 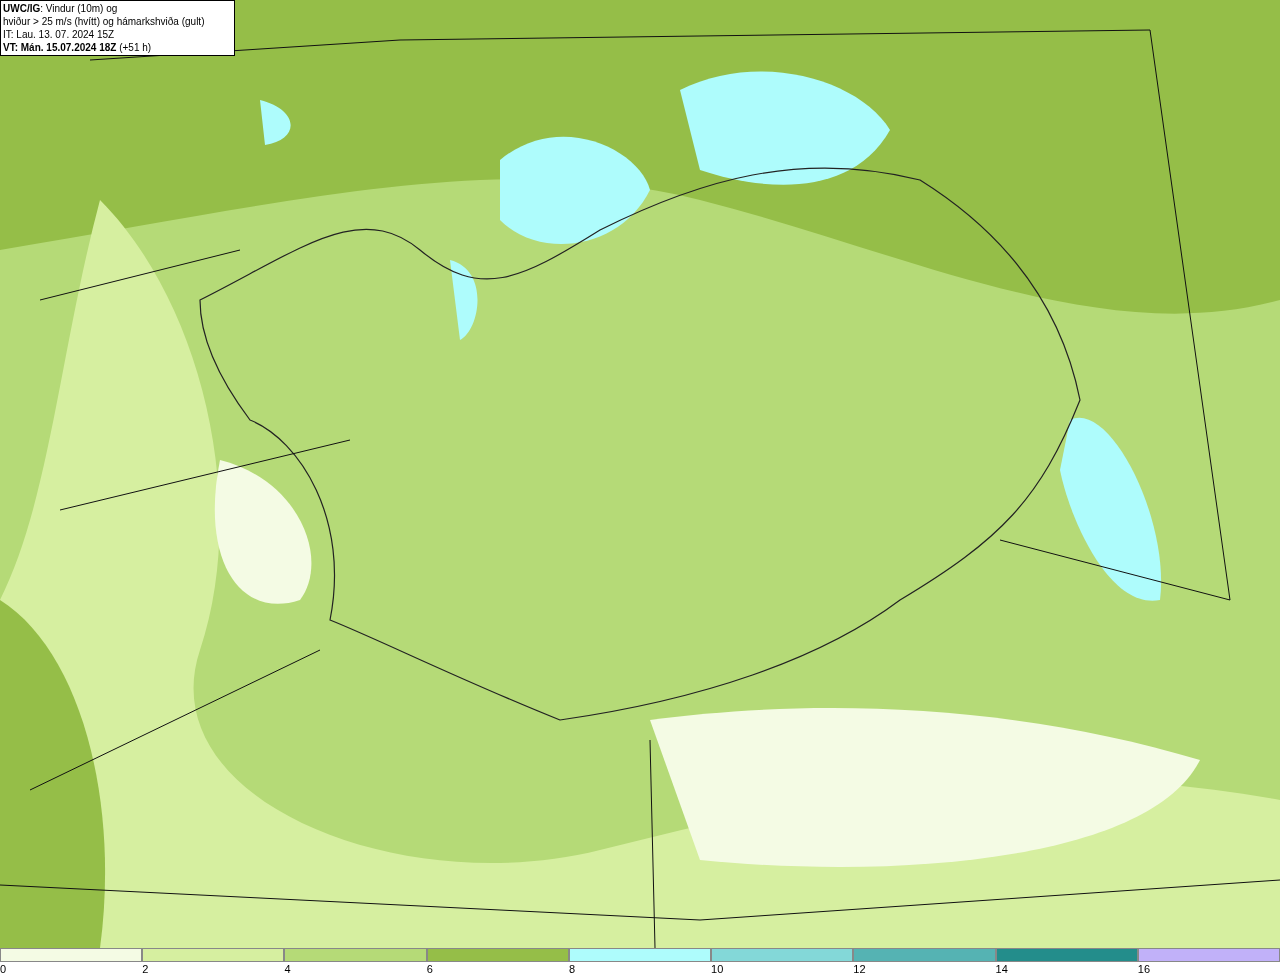 What do you see at coordinates (3, 969) in the screenshot?
I see `legend-label: 0` at bounding box center [3, 969].